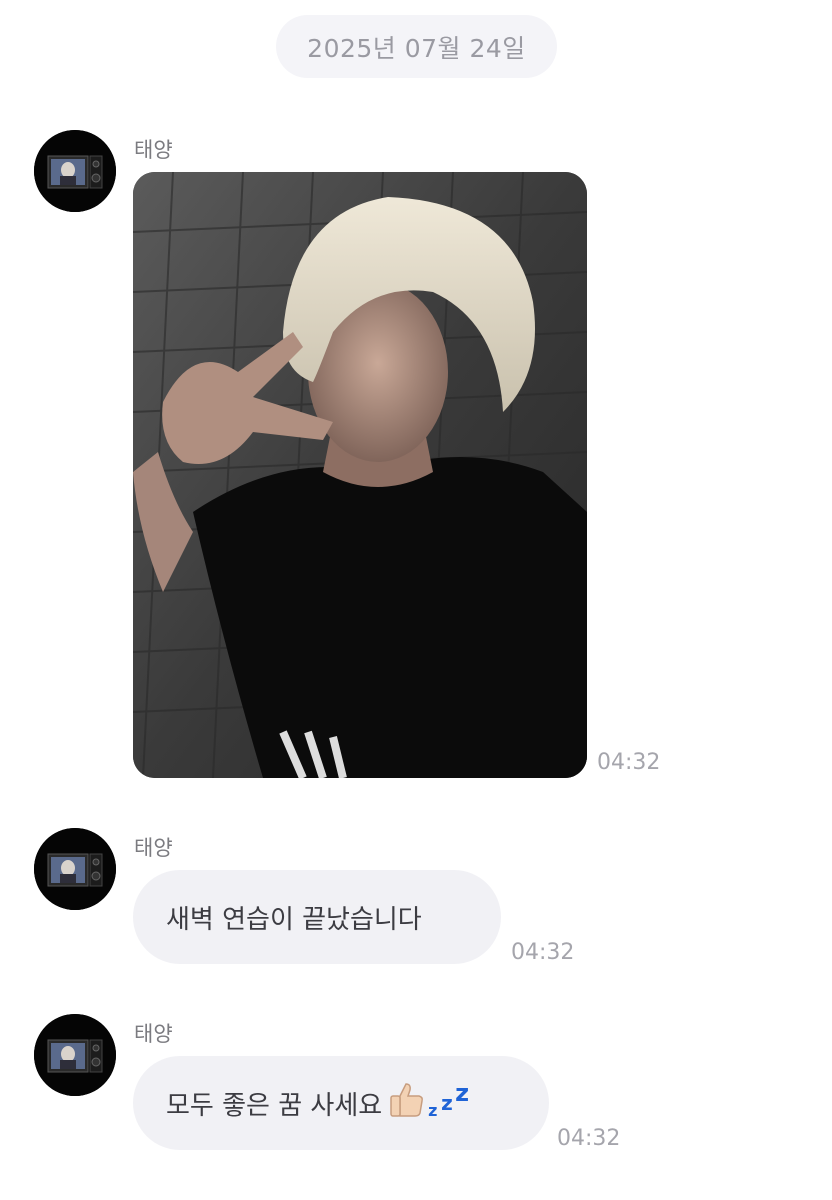 This screenshot has width=832, height=1200. What do you see at coordinates (449, 1099) in the screenshot?
I see `zzz-icon: z z z` at bounding box center [449, 1099].